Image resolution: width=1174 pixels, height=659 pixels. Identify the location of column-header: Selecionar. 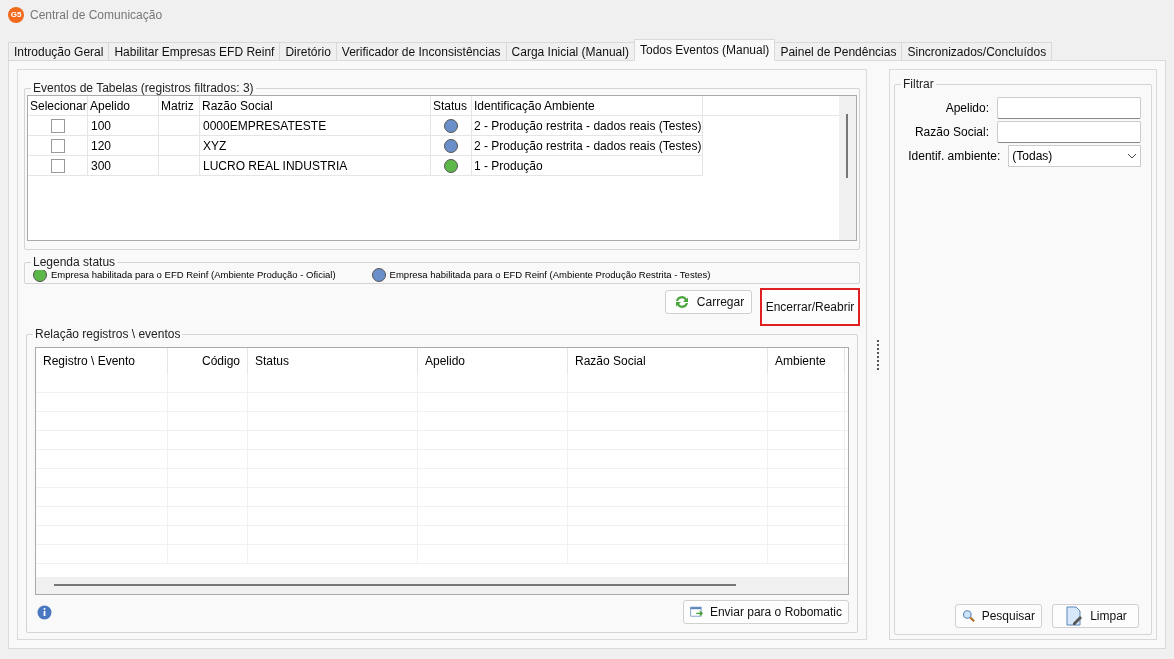
(58, 105).